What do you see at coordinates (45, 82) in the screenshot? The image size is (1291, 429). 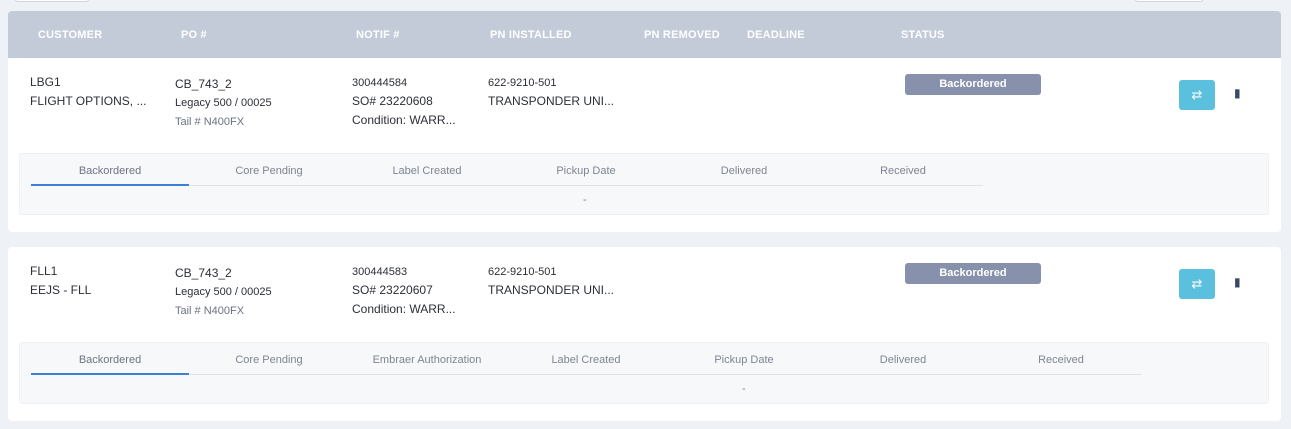 I see `customer-code: LBG1` at bounding box center [45, 82].